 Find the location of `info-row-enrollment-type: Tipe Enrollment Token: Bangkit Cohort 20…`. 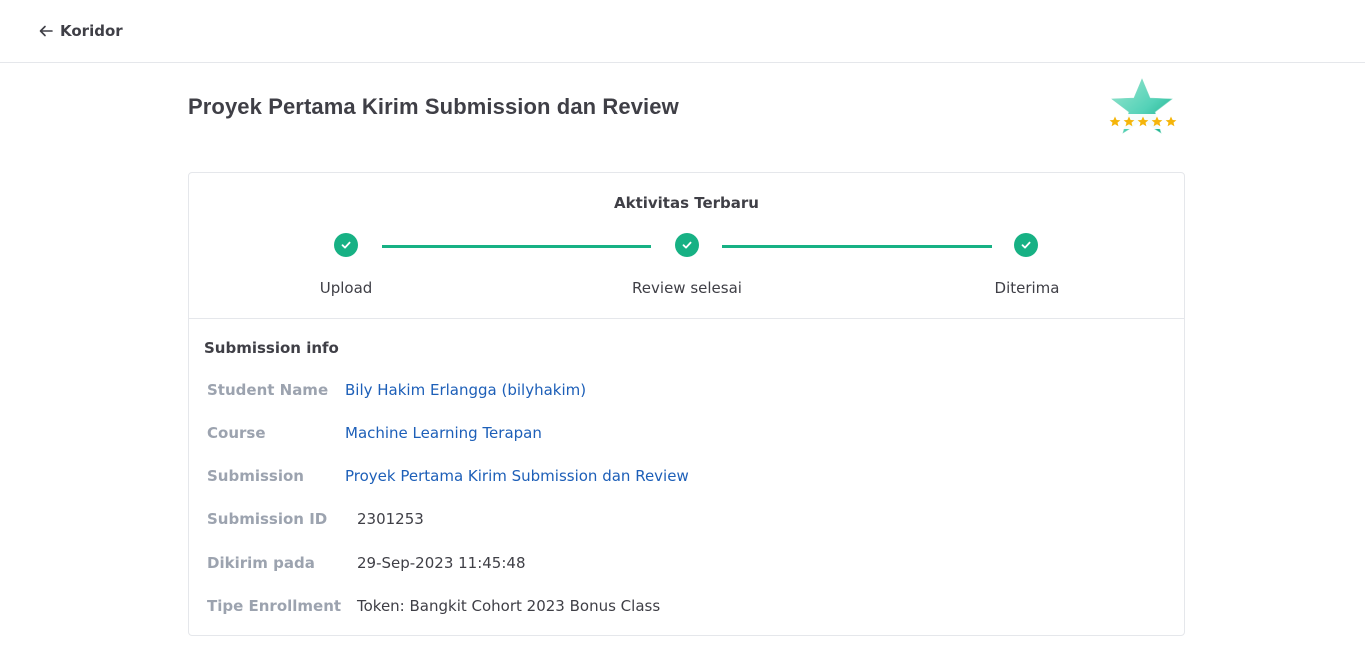

info-row-enrollment-type: Tipe Enrollment Token: Bangkit Cohort 20… is located at coordinates (687, 608).